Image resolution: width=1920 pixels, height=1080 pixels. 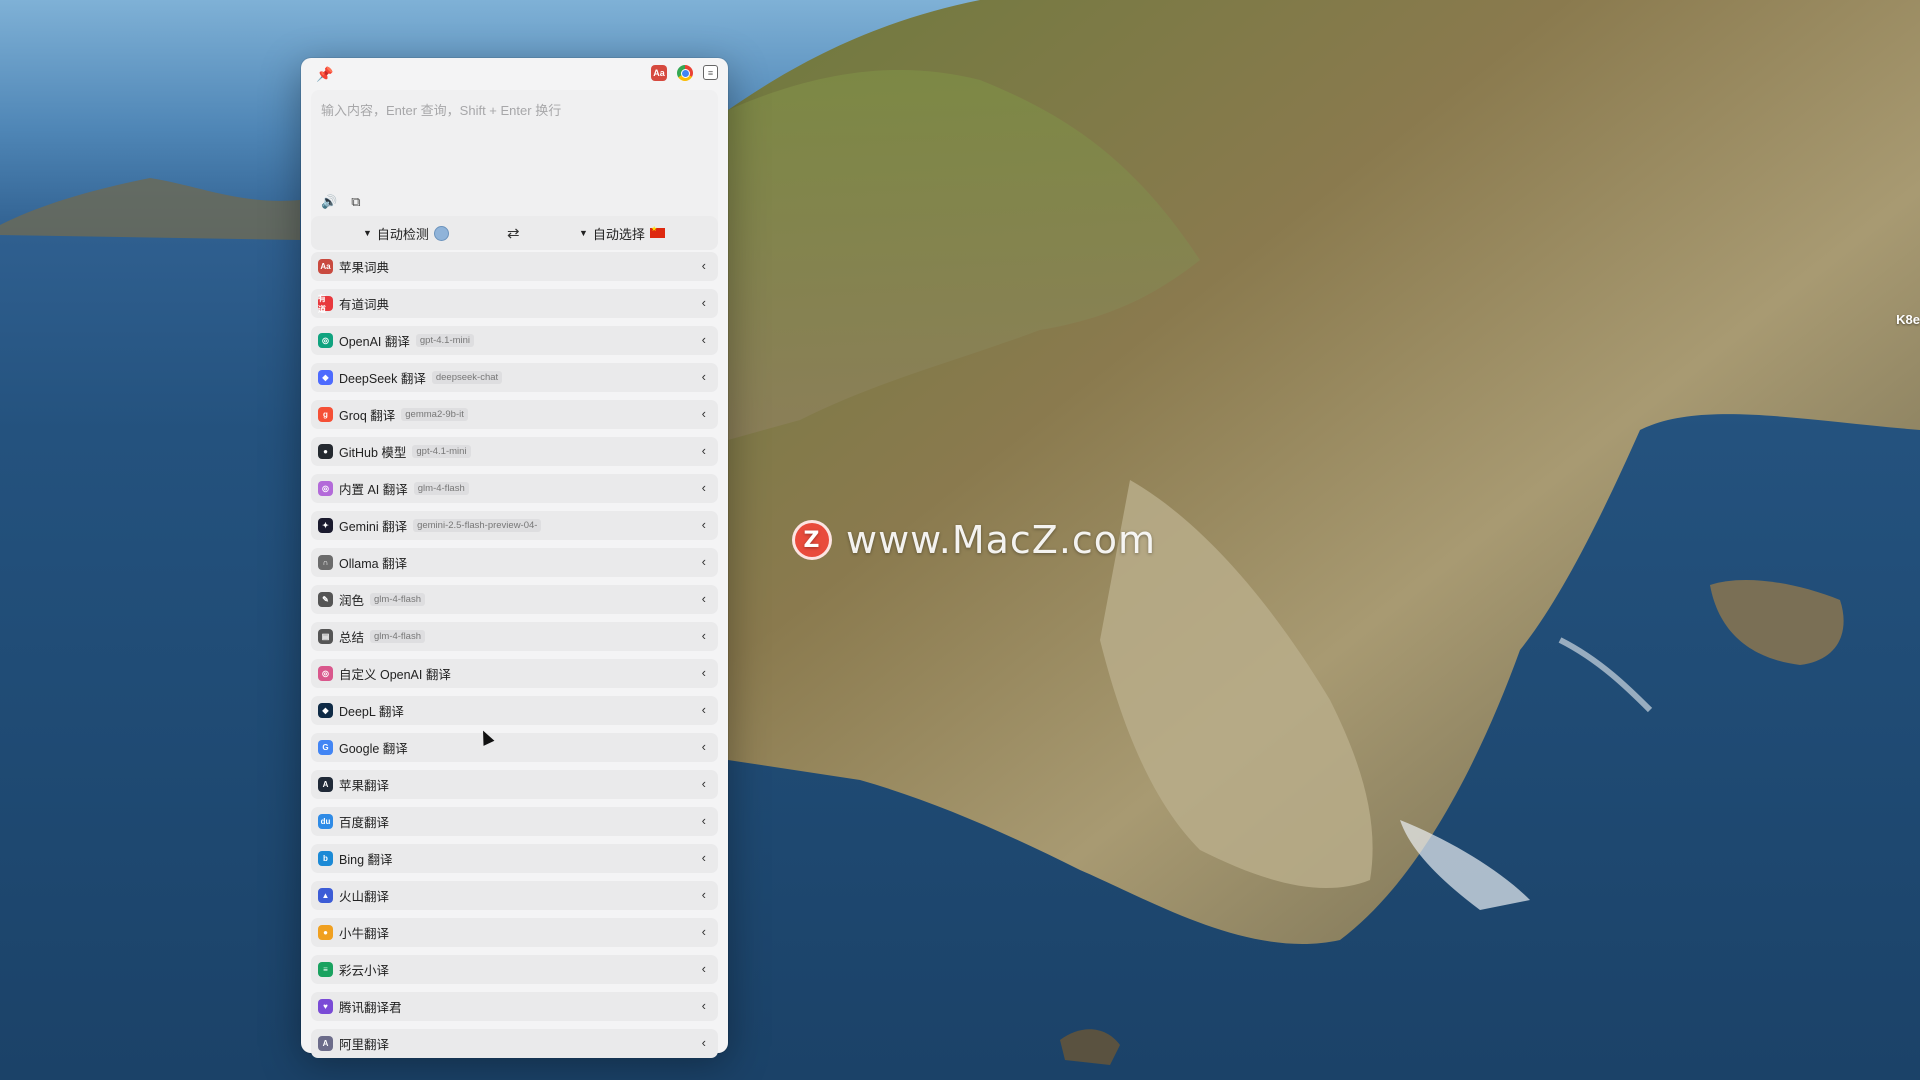 I want to click on china-flag-icon, so click(x=657, y=231).